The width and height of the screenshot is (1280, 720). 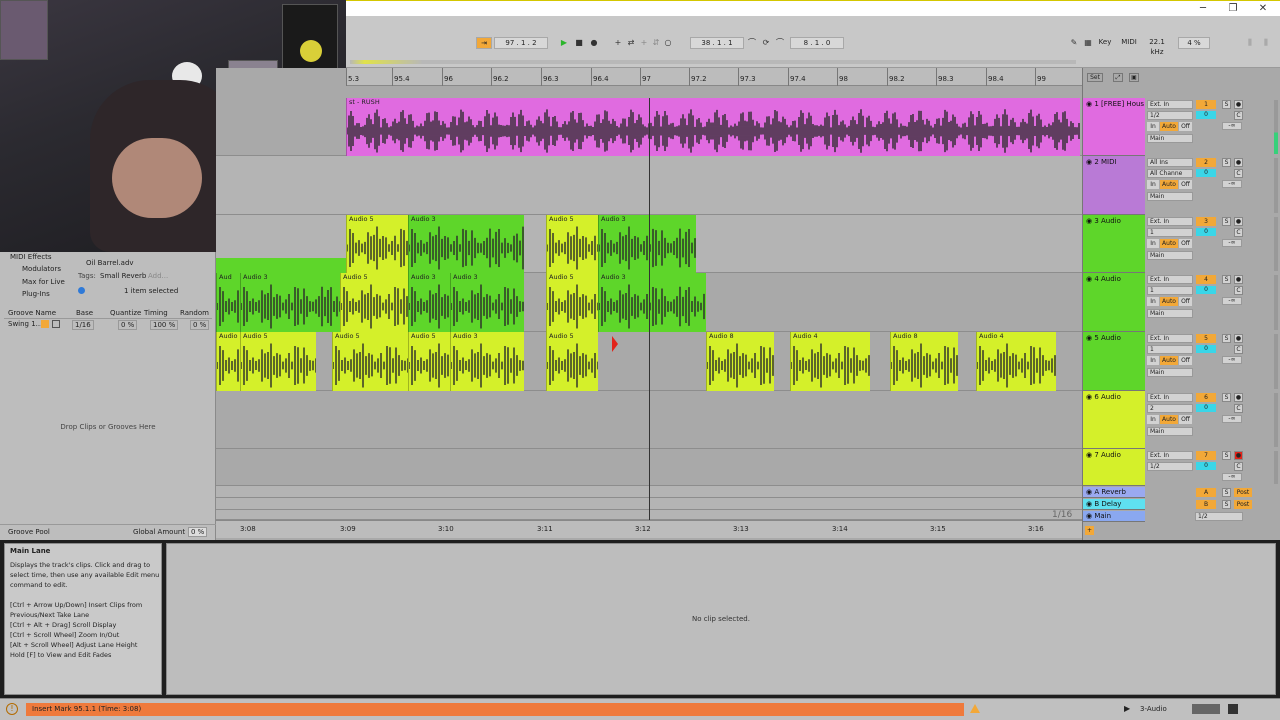 What do you see at coordinates (12, 709) in the screenshot?
I see `warning-icon: !` at bounding box center [12, 709].